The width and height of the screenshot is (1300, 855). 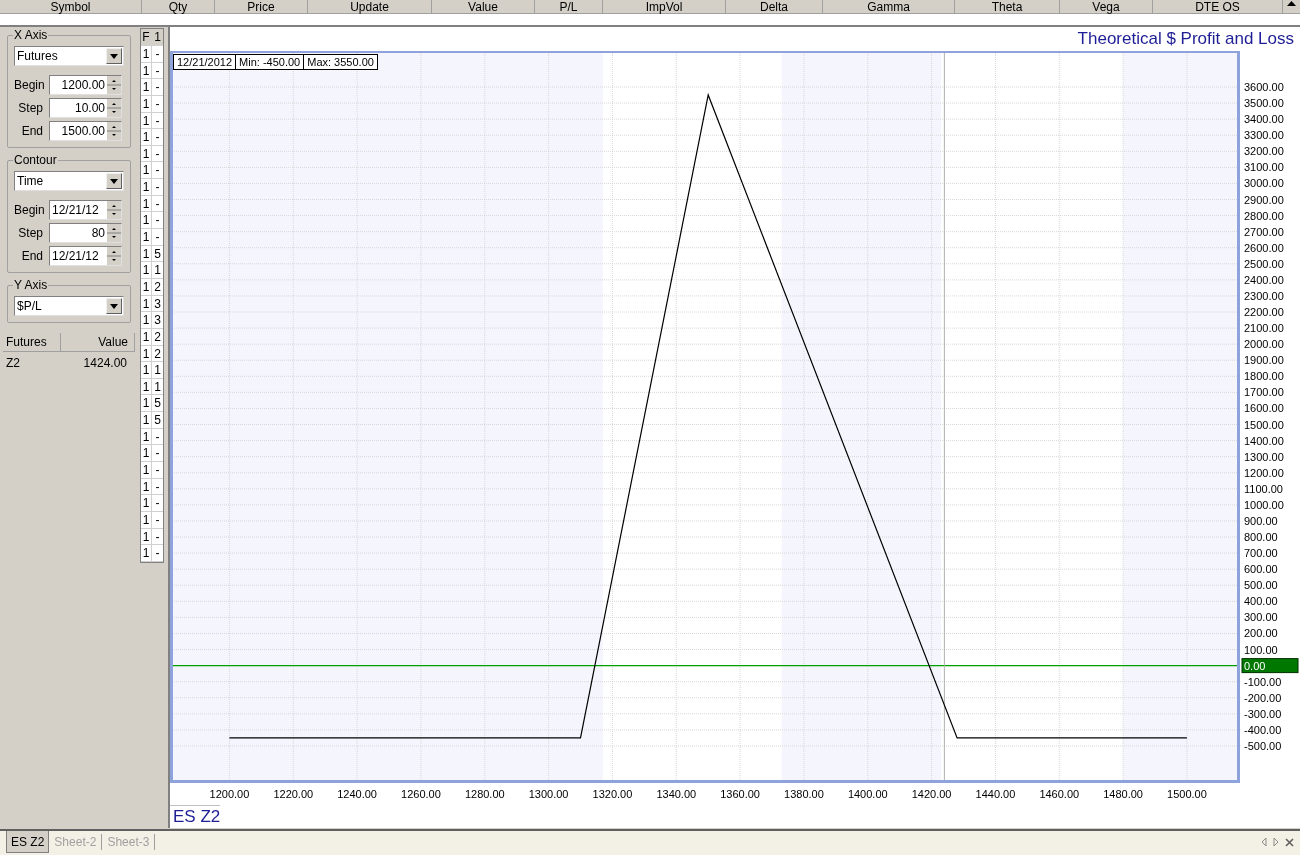 I want to click on sheet-tab: ES Z2, so click(x=28, y=842).